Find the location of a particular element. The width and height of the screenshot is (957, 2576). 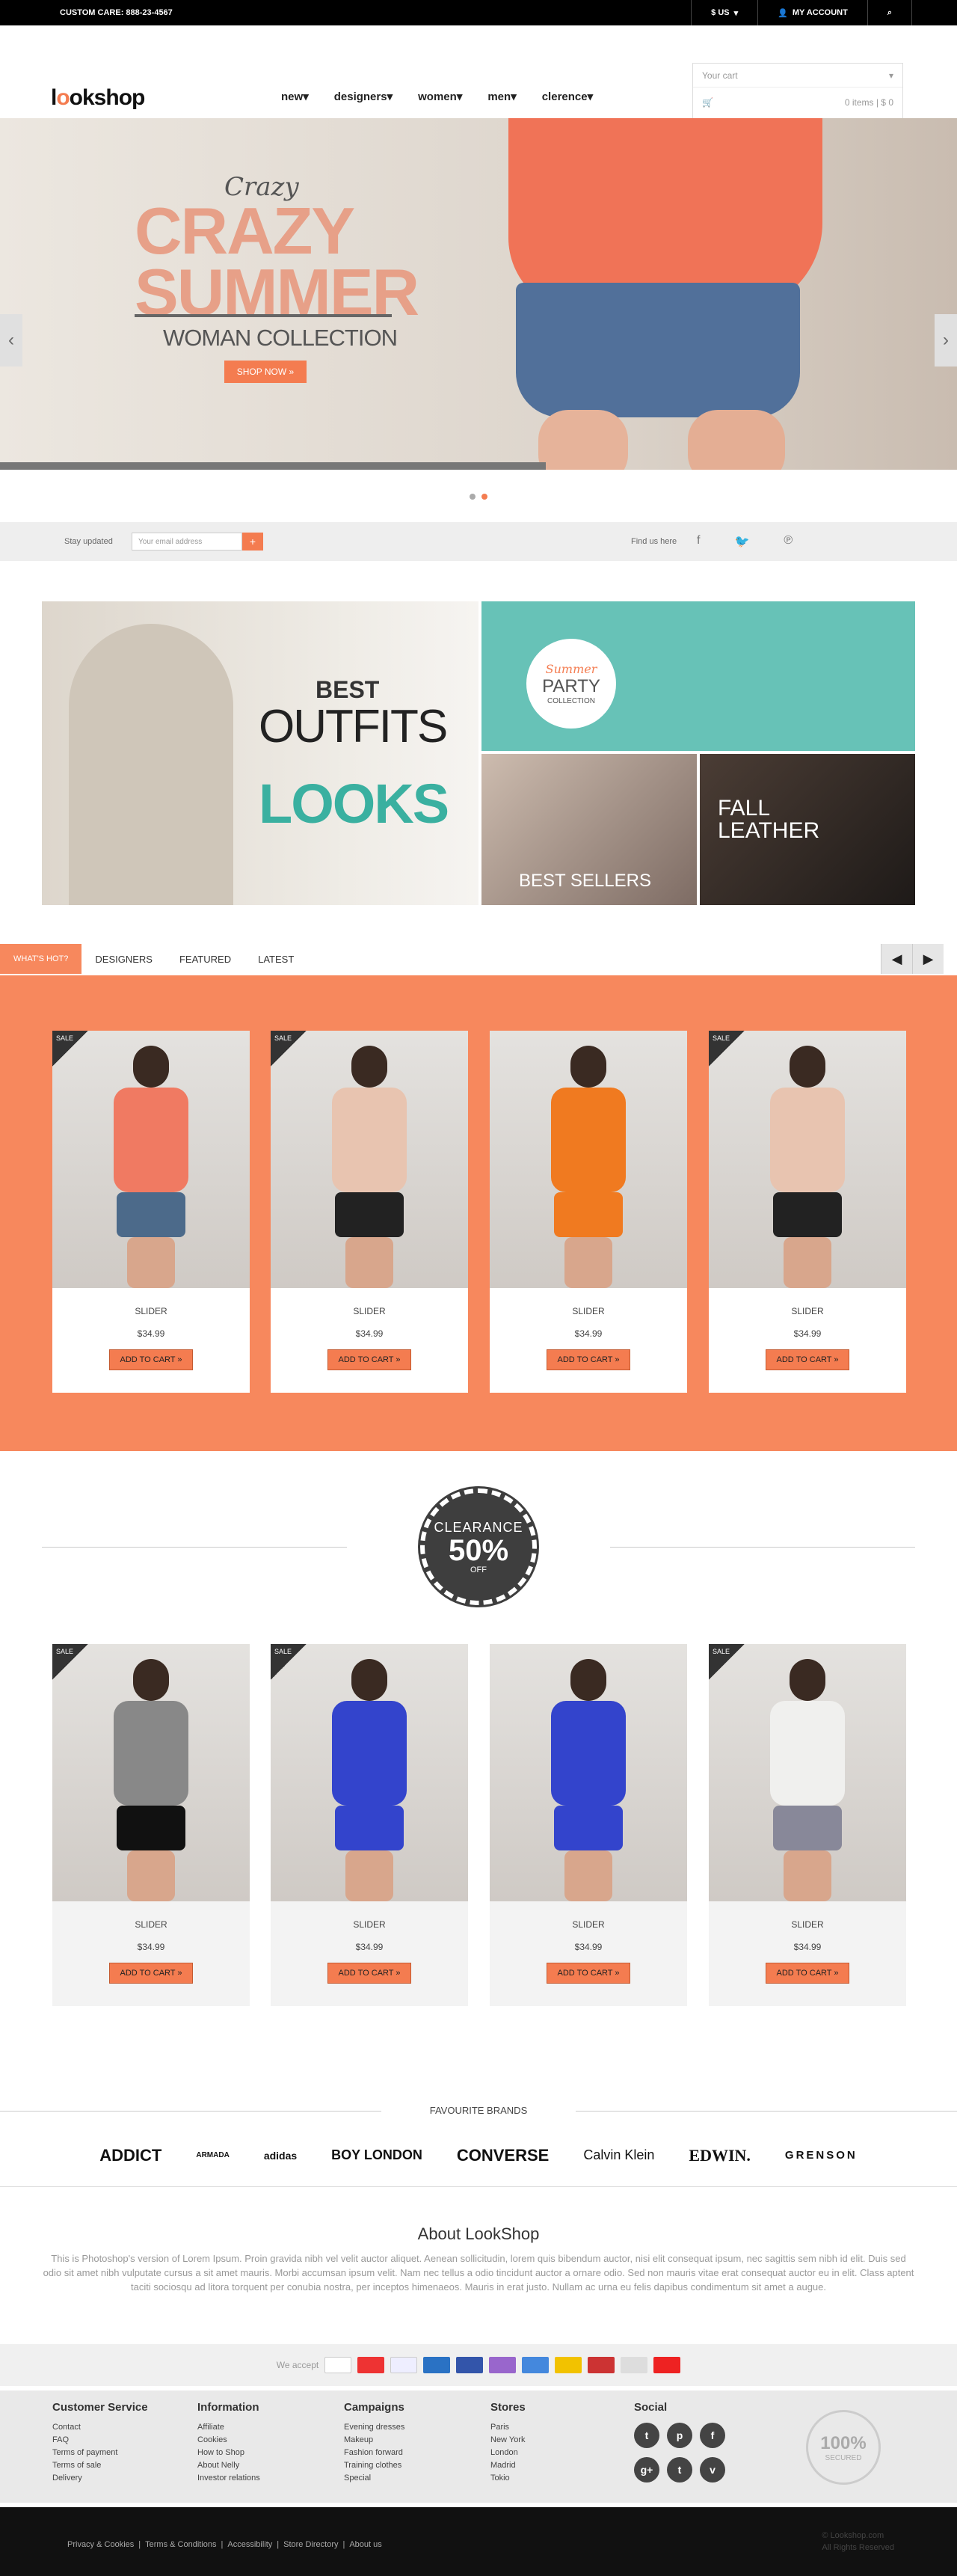

subscribe-button: + is located at coordinates (253, 542).